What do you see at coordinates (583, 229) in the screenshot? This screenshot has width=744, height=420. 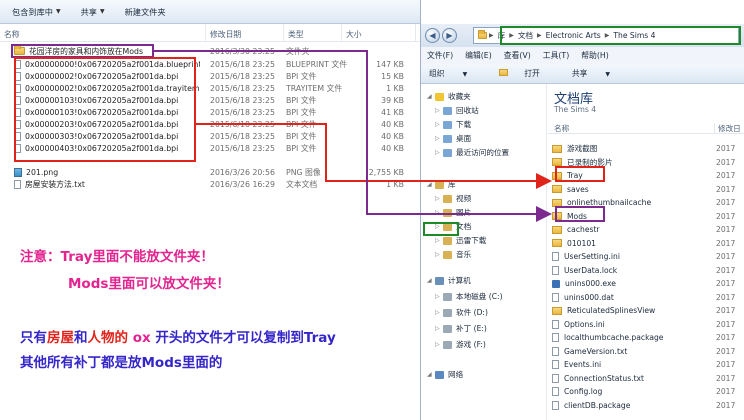 I see `file-name: cachestr` at bounding box center [583, 229].